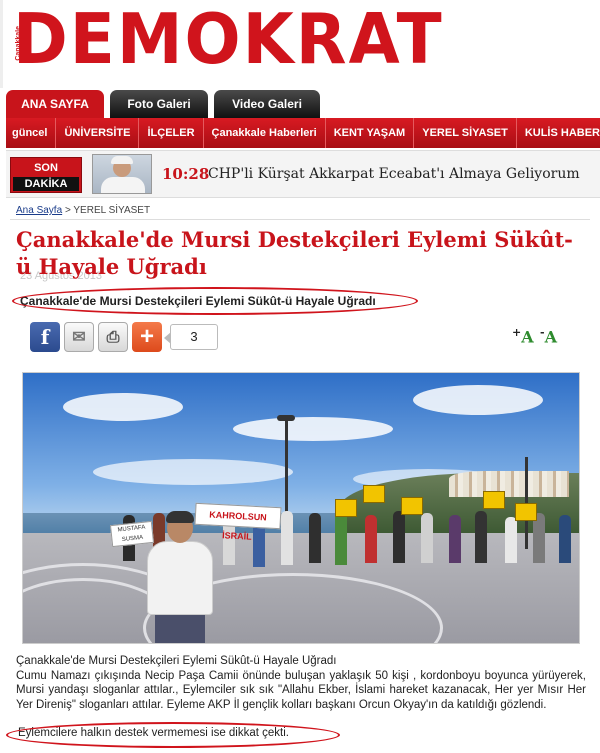 The height and width of the screenshot is (753, 600). Describe the element at coordinates (300, 219) in the screenshot. I see `divider` at that location.